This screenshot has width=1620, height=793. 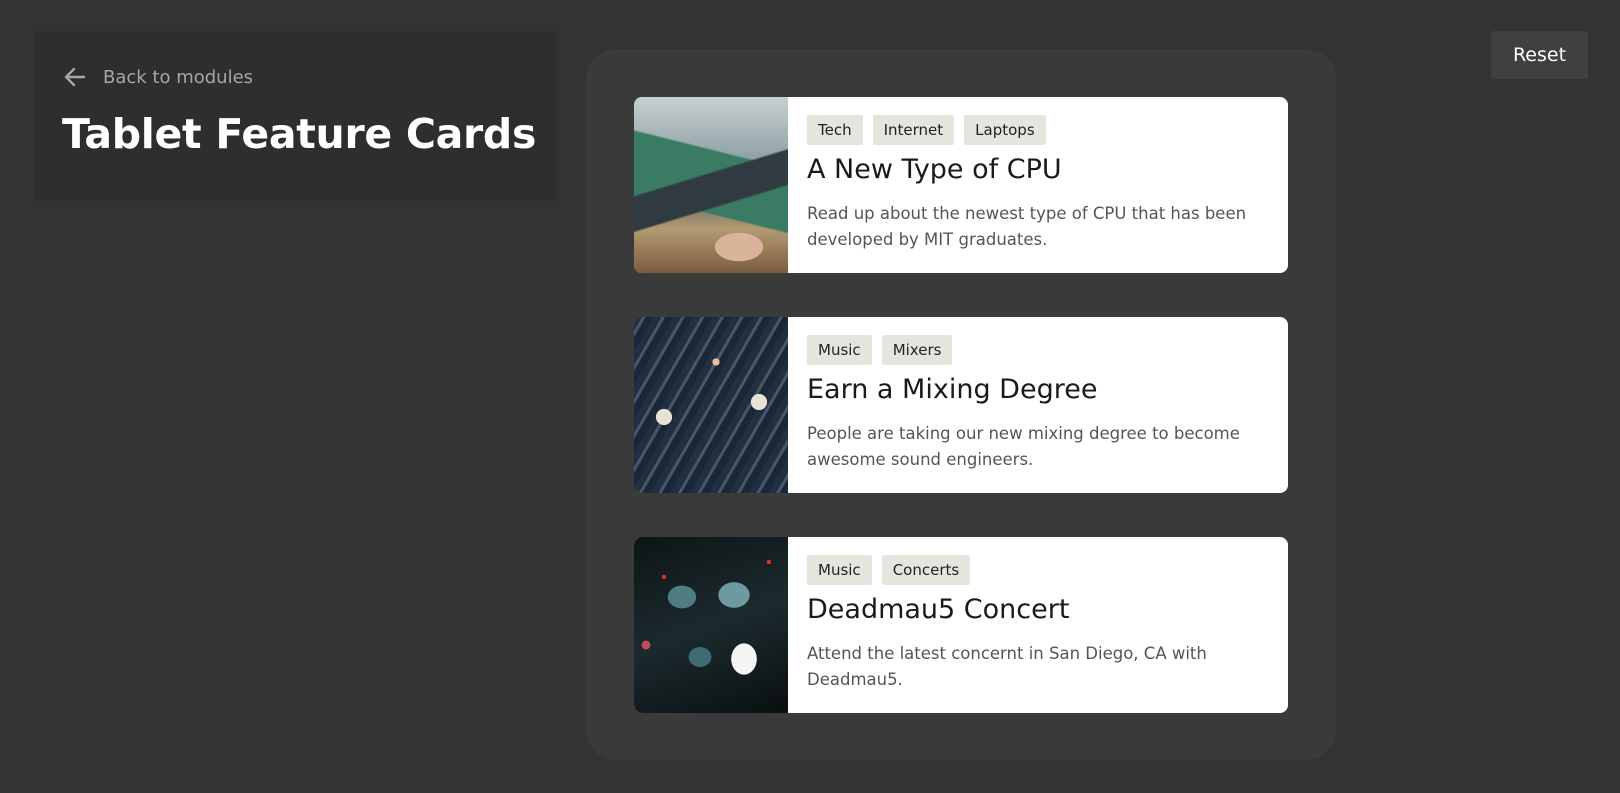 I want to click on header-panel: Back to modules Tablet Feature Cards, so click(x=294, y=116).